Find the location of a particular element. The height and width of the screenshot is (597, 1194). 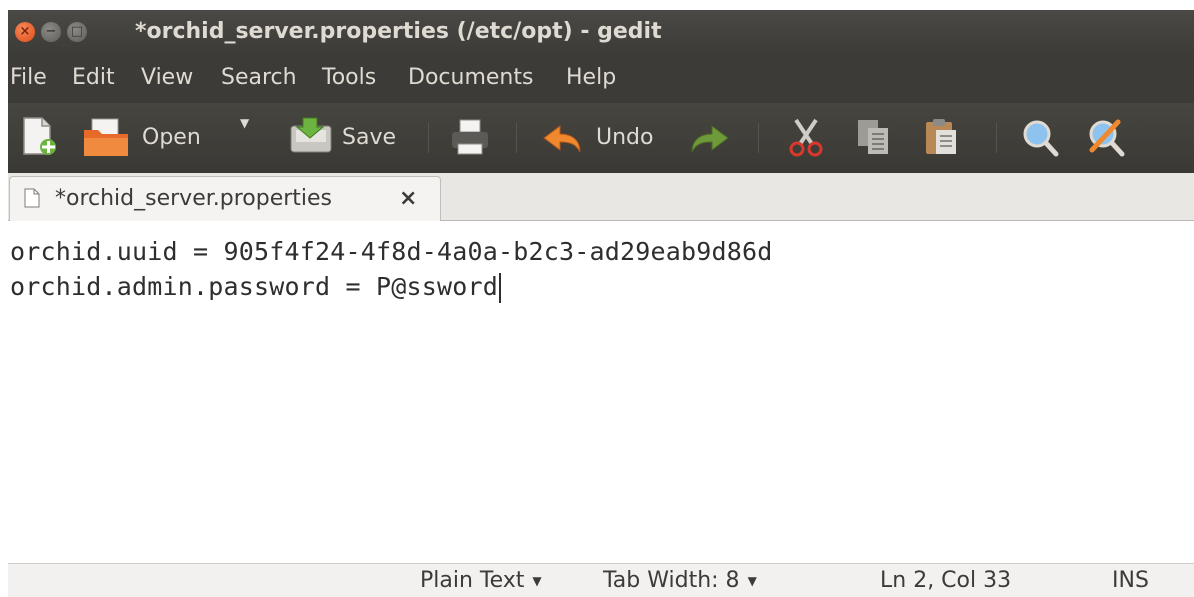

menu-tools: Tools is located at coordinates (349, 77).